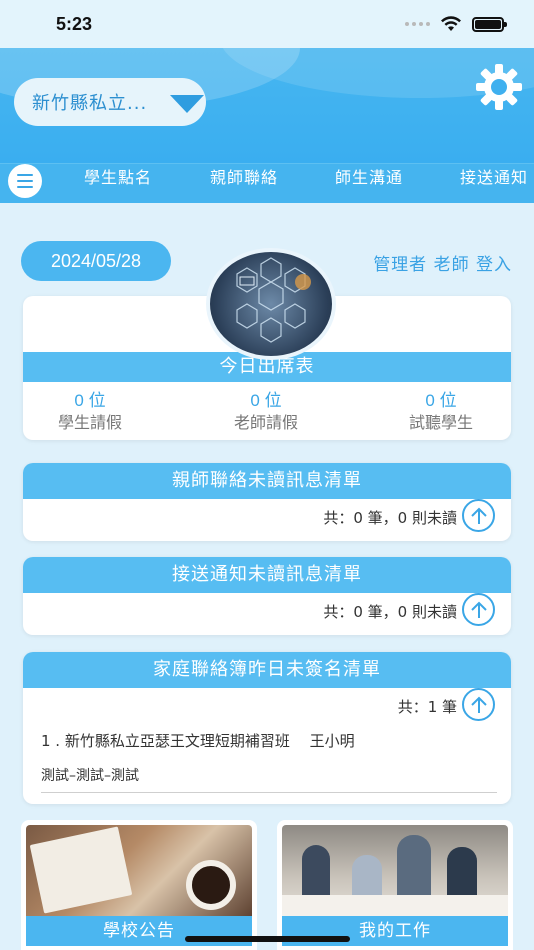 The image size is (534, 950). What do you see at coordinates (441, 400) in the screenshot?
I see `trial-student-count: 0 位` at bounding box center [441, 400].